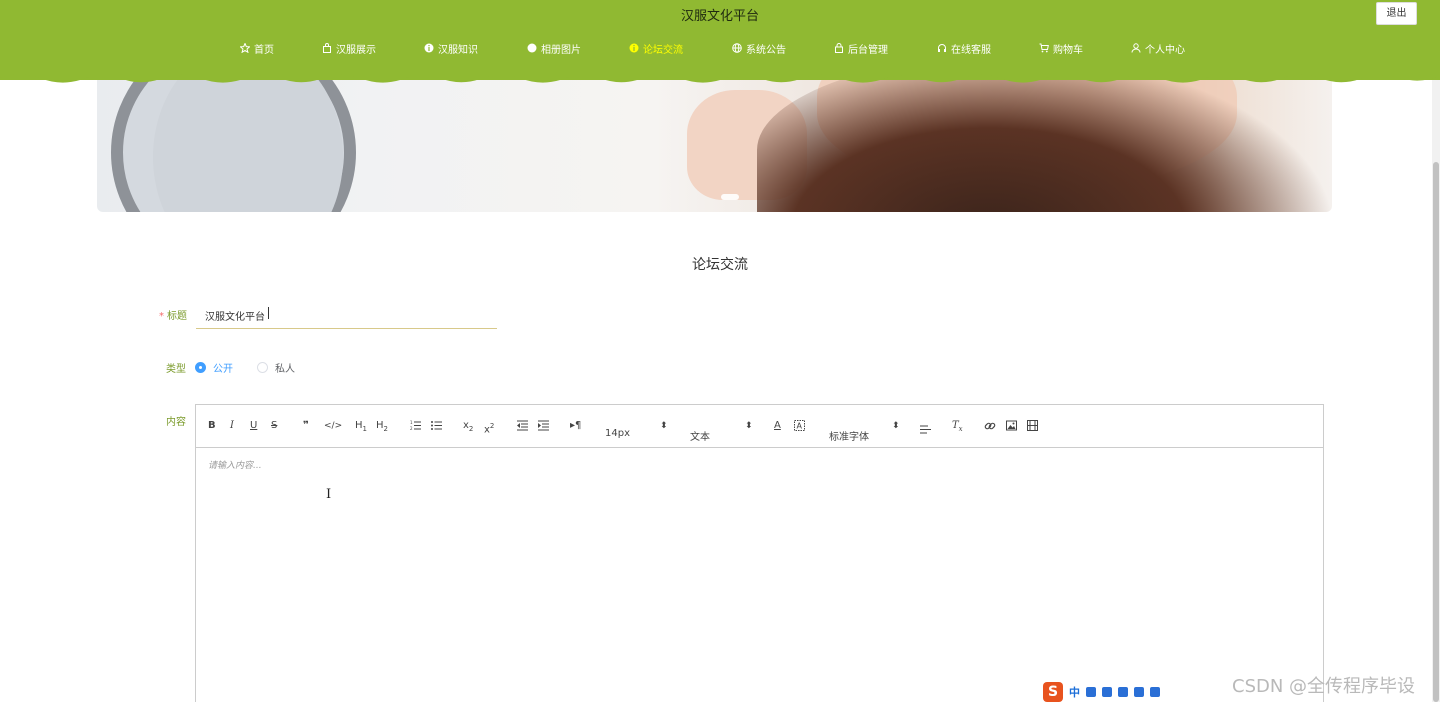 The image size is (1440, 702). What do you see at coordinates (1324, 686) in the screenshot?
I see `watermark: CSDN @全传程序毕设` at bounding box center [1324, 686].